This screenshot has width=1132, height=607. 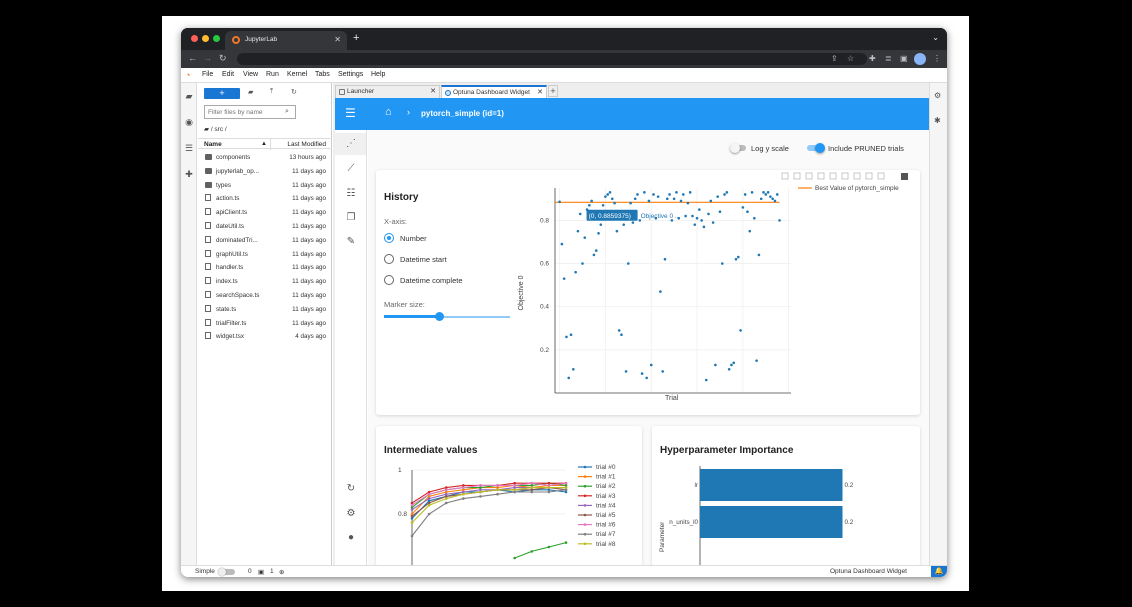 I want to click on running-sessions-icon: ◉, so click(x=189, y=122).